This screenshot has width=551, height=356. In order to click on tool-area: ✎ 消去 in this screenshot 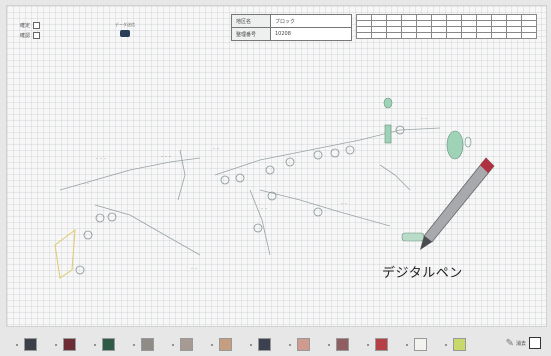, I will do `click(523, 343)`.